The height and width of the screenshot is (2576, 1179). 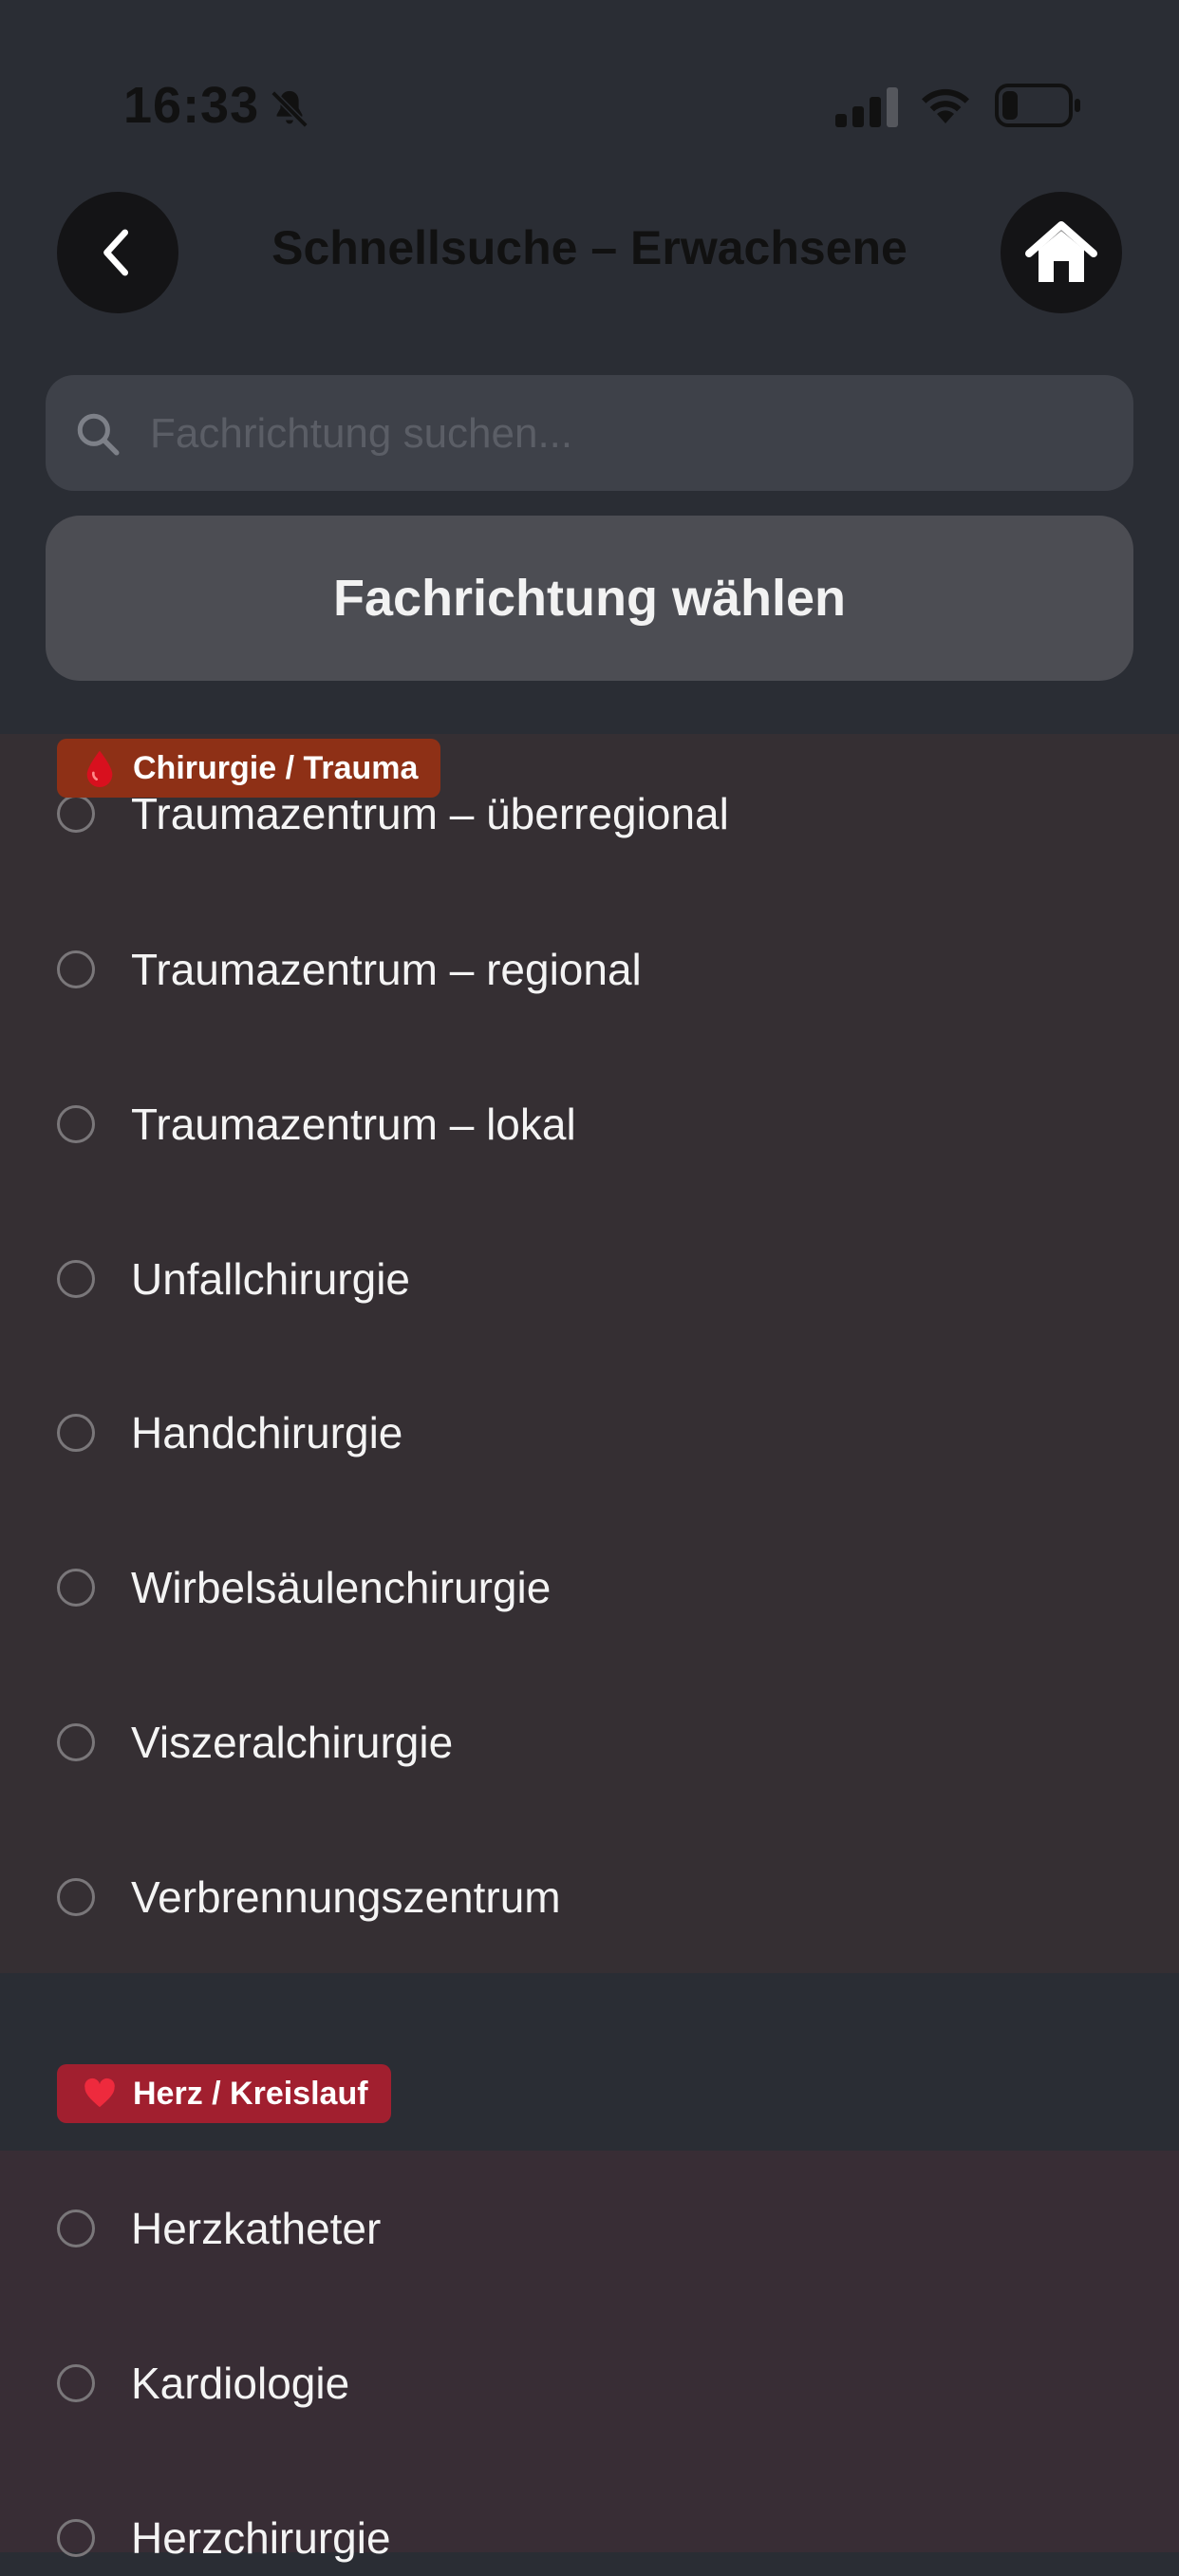 What do you see at coordinates (588, 1588) in the screenshot?
I see `list-item: Wirbelsäulenchirurgie` at bounding box center [588, 1588].